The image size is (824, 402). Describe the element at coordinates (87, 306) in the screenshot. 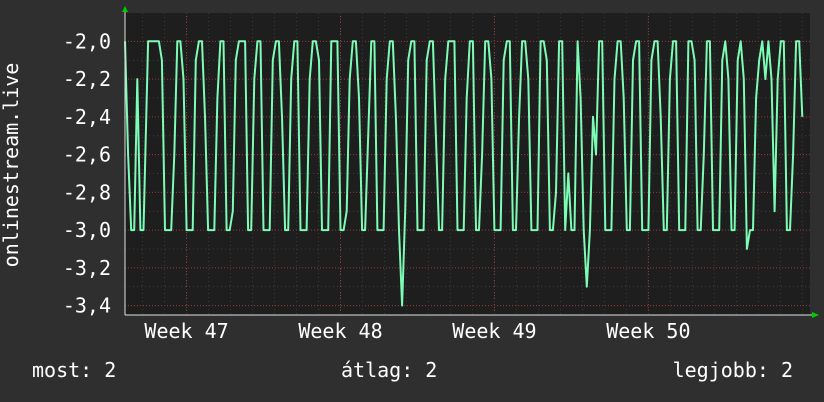

I see `y-tick-label: -3,4` at that location.